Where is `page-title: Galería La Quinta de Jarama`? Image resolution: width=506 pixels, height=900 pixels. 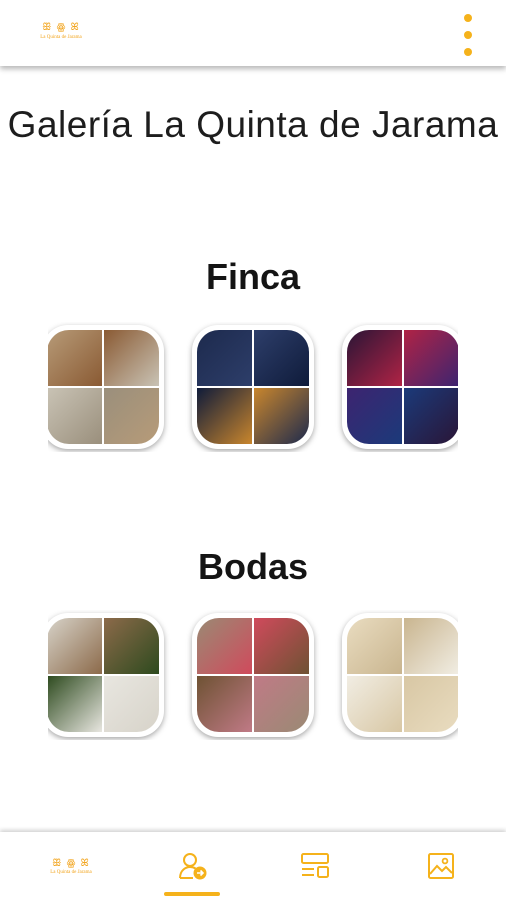 page-title: Galería La Quinta de Jarama is located at coordinates (253, 124).